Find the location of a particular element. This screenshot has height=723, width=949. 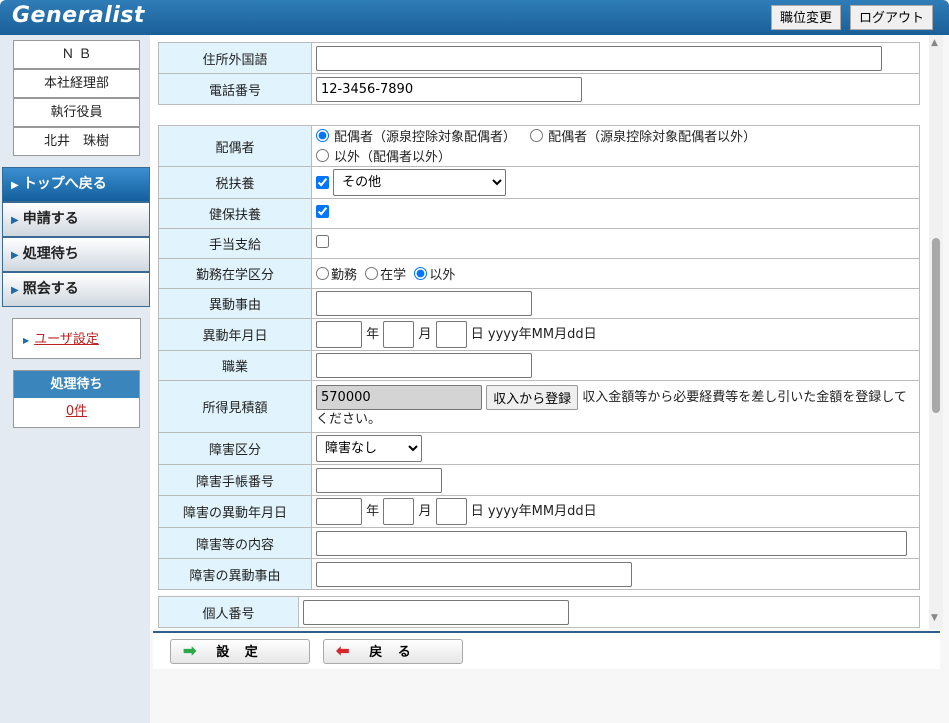

label: 税扶養 is located at coordinates (235, 182).